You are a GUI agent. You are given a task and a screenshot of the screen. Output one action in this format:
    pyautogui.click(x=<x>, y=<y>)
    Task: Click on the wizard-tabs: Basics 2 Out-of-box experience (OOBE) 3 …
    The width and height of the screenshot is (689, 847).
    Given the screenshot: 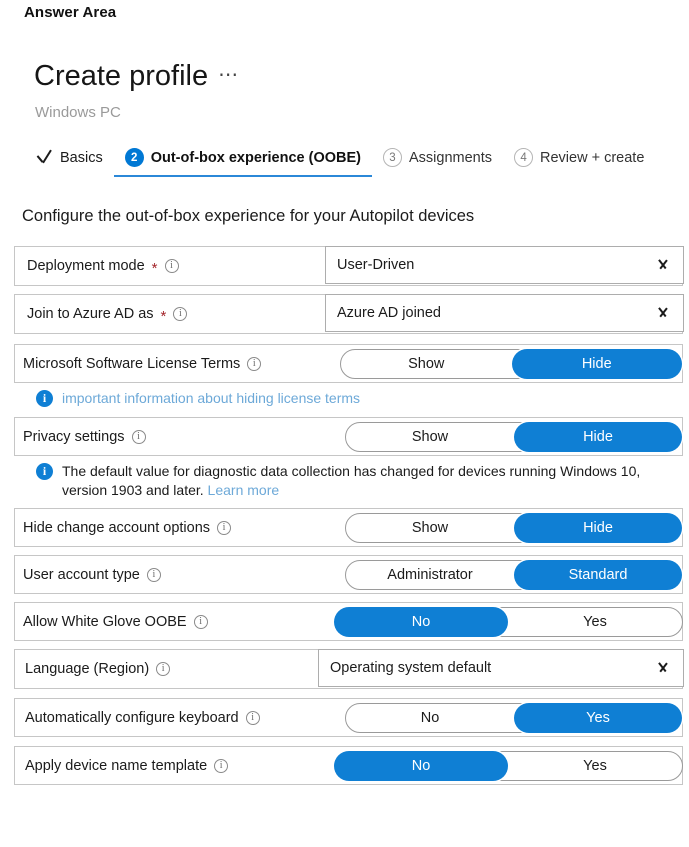 What is the action you would take?
    pyautogui.click(x=345, y=162)
    